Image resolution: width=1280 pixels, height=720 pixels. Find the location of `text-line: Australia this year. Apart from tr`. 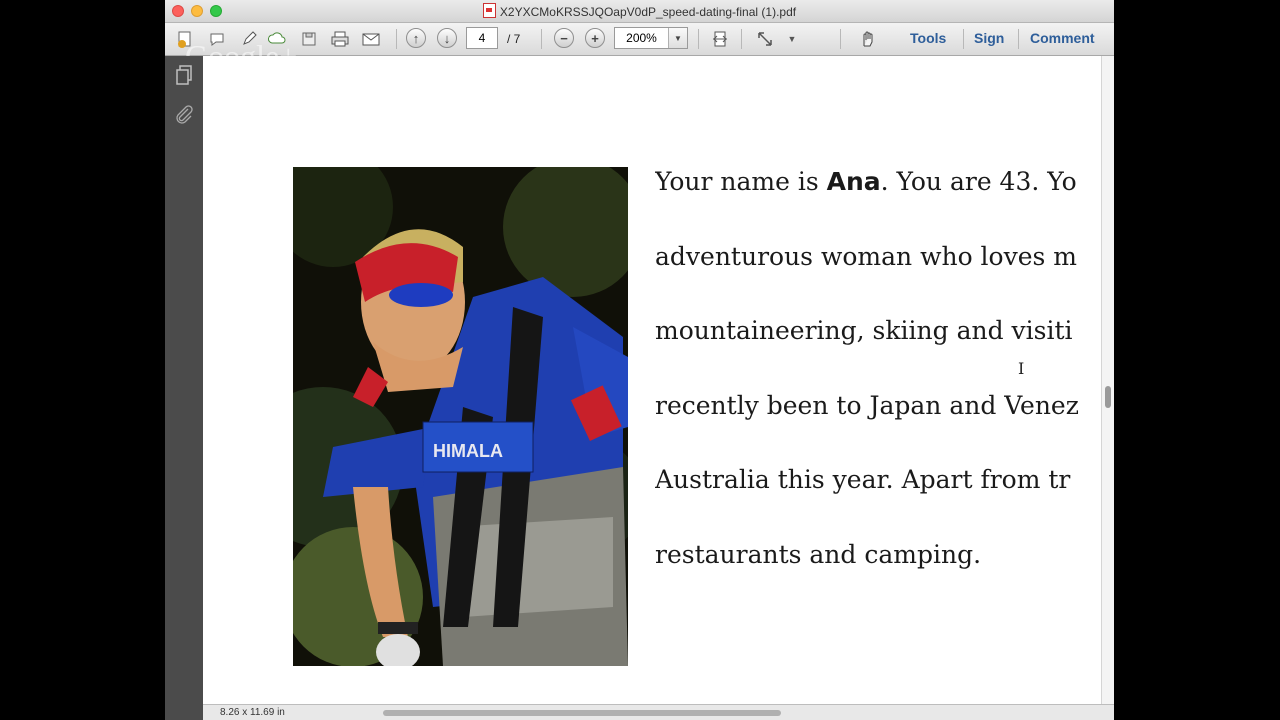

text-line: Australia this year. Apart from tr is located at coordinates (863, 480).